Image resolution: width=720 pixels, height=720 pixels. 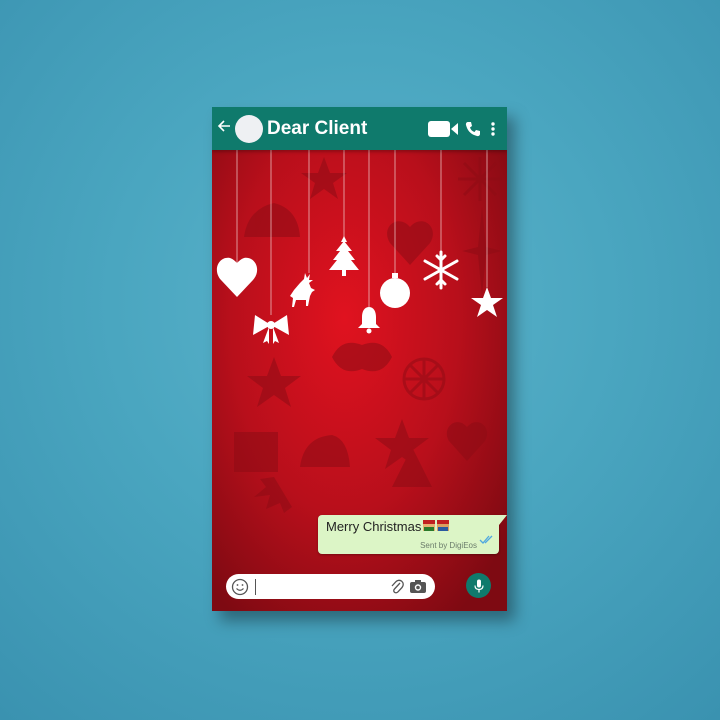 I want to click on message-signature: Sent by DigiEos, so click(x=448, y=545).